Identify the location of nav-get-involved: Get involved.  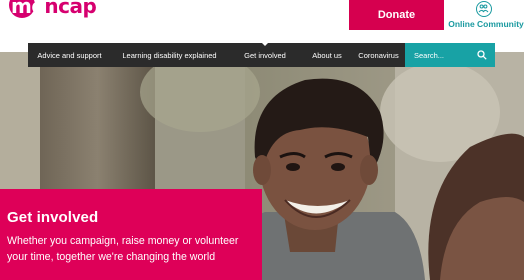
(265, 54).